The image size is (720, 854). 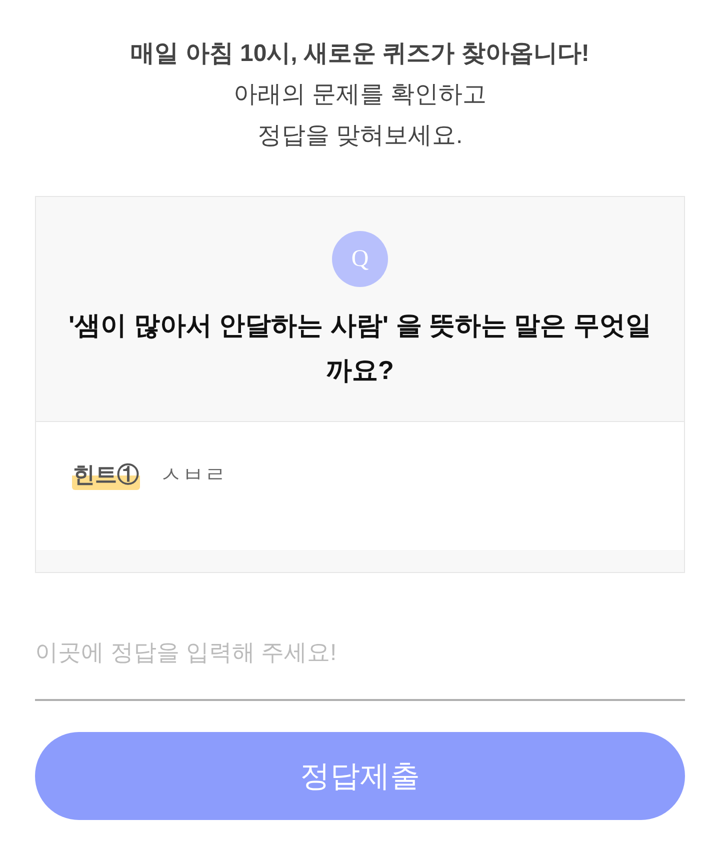 What do you see at coordinates (360, 776) in the screenshot?
I see `submit-button: 정답제출` at bounding box center [360, 776].